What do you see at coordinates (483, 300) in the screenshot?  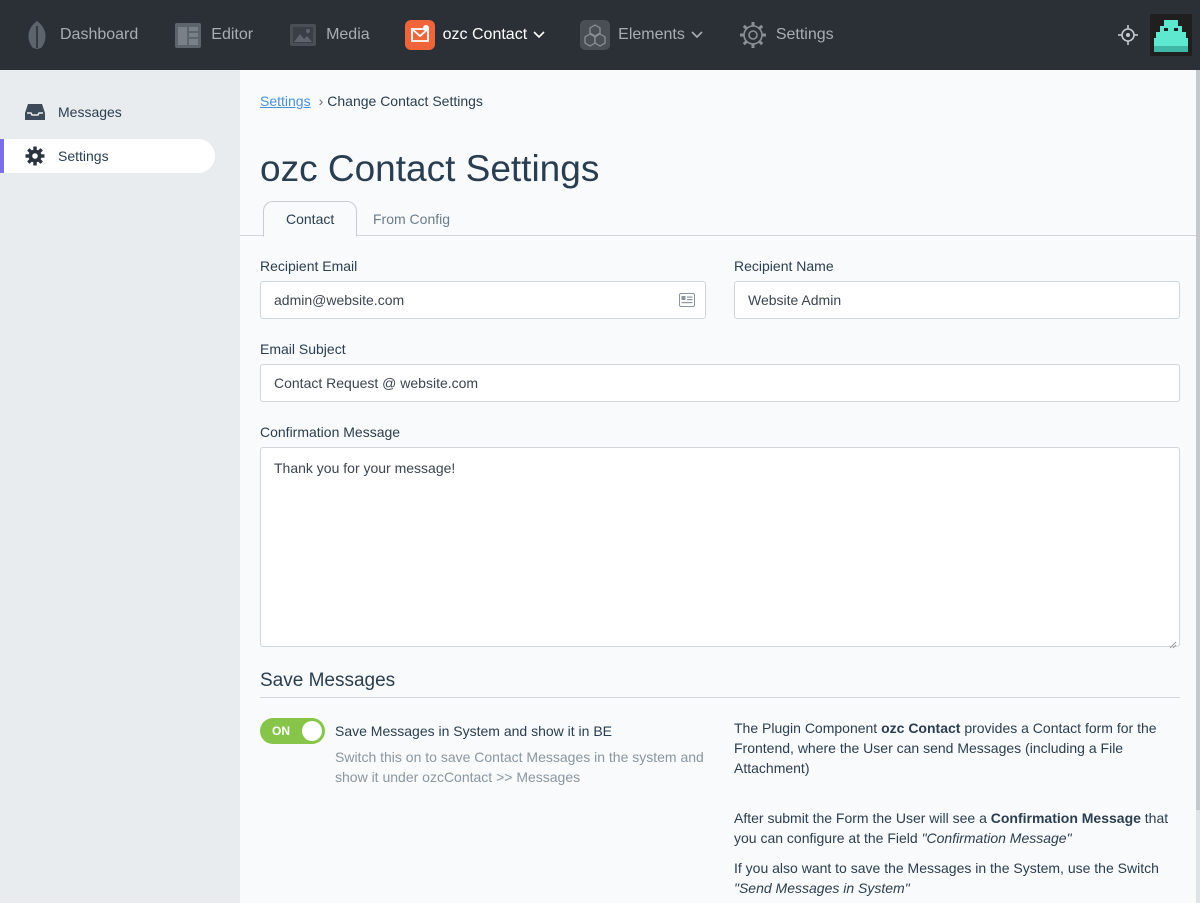 I see `recipient-email-input: admin@website.com` at bounding box center [483, 300].